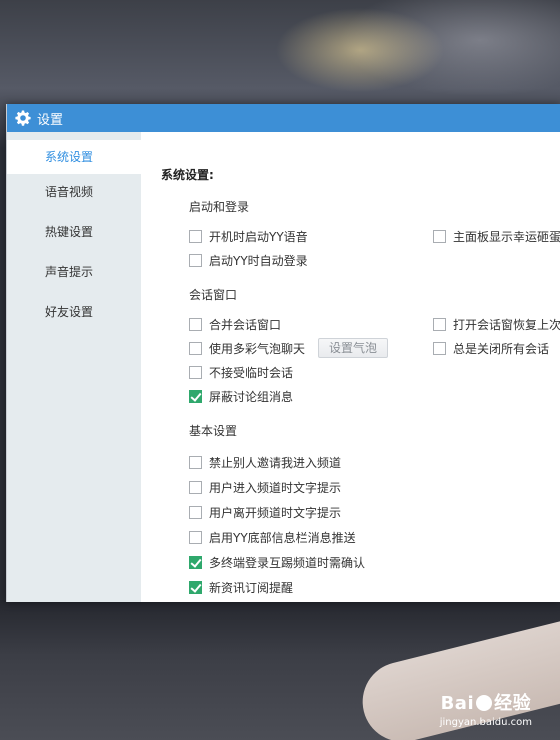  What do you see at coordinates (251, 372) in the screenshot?
I see `option-label: 不接受临时会话` at bounding box center [251, 372].